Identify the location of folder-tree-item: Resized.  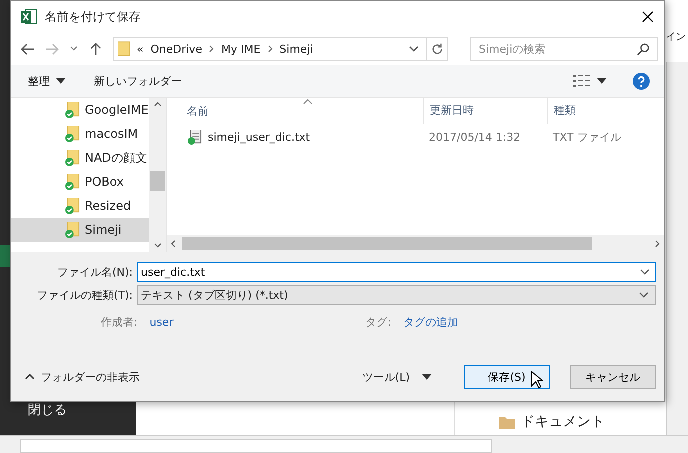
(80, 206).